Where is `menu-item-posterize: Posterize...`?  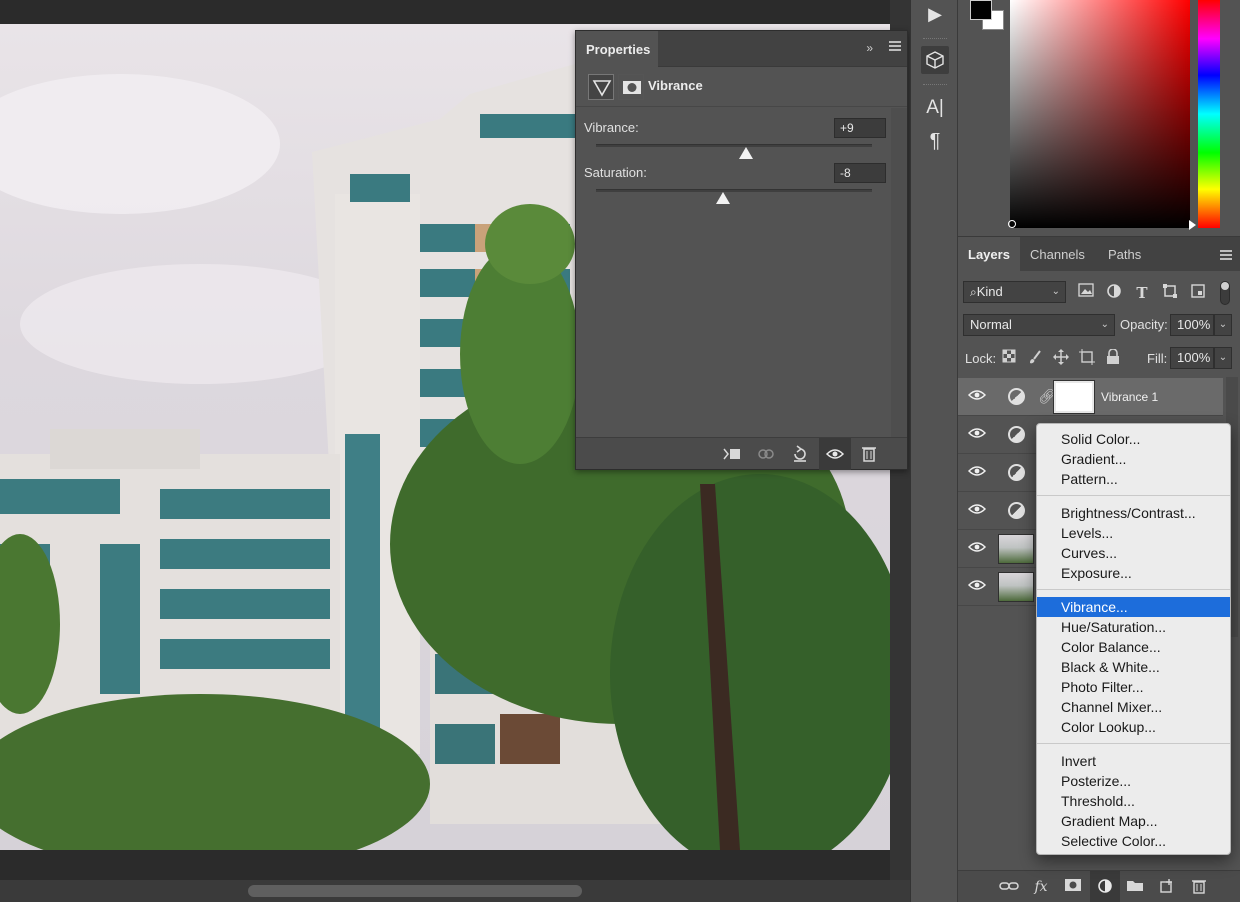 menu-item-posterize: Posterize... is located at coordinates (1133, 781).